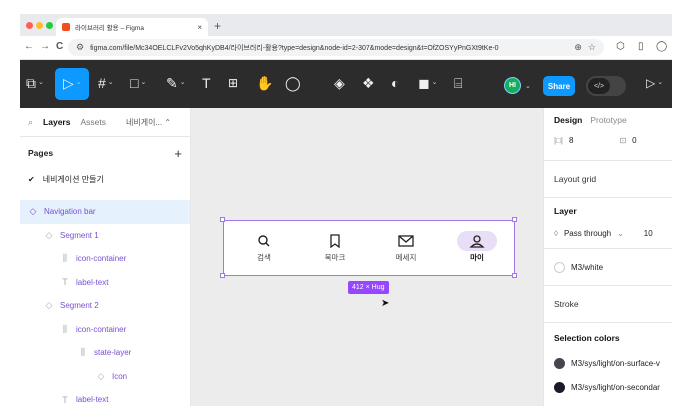 The image size is (685, 418). I want to click on move-tool-button: ▷ ⌄, so click(72, 83).